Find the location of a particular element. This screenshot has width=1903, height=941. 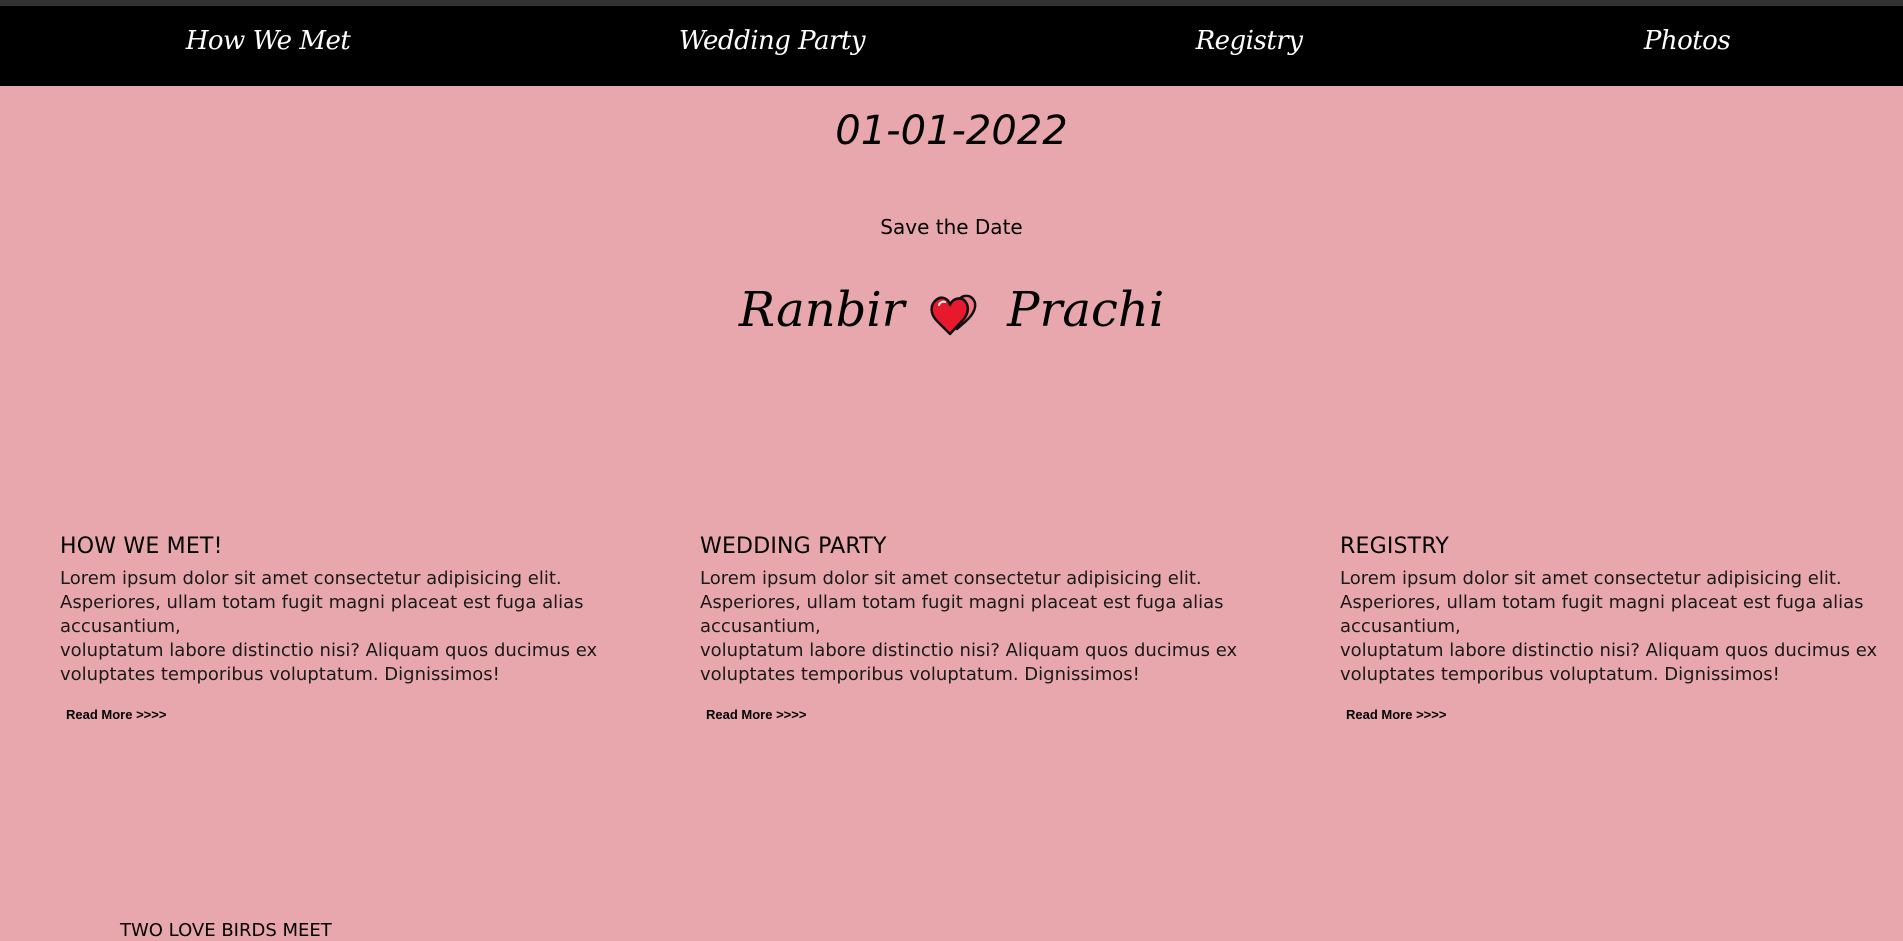

nav-how-we-met: How We Met is located at coordinates (268, 41).